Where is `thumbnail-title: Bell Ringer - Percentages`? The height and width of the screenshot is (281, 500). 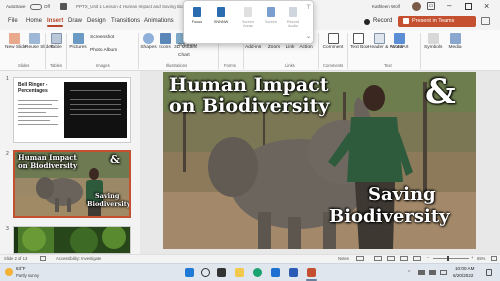 thumbnail-title: Bell Ringer - Percentages is located at coordinates (33, 88).